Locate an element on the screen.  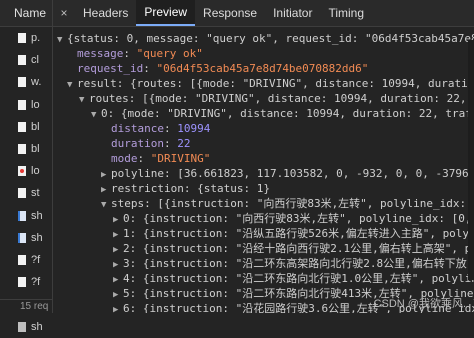
request-list-panel: Name p.clw.loblbllostshsh?f?fshsh 15 req is located at coordinates (26, 166).